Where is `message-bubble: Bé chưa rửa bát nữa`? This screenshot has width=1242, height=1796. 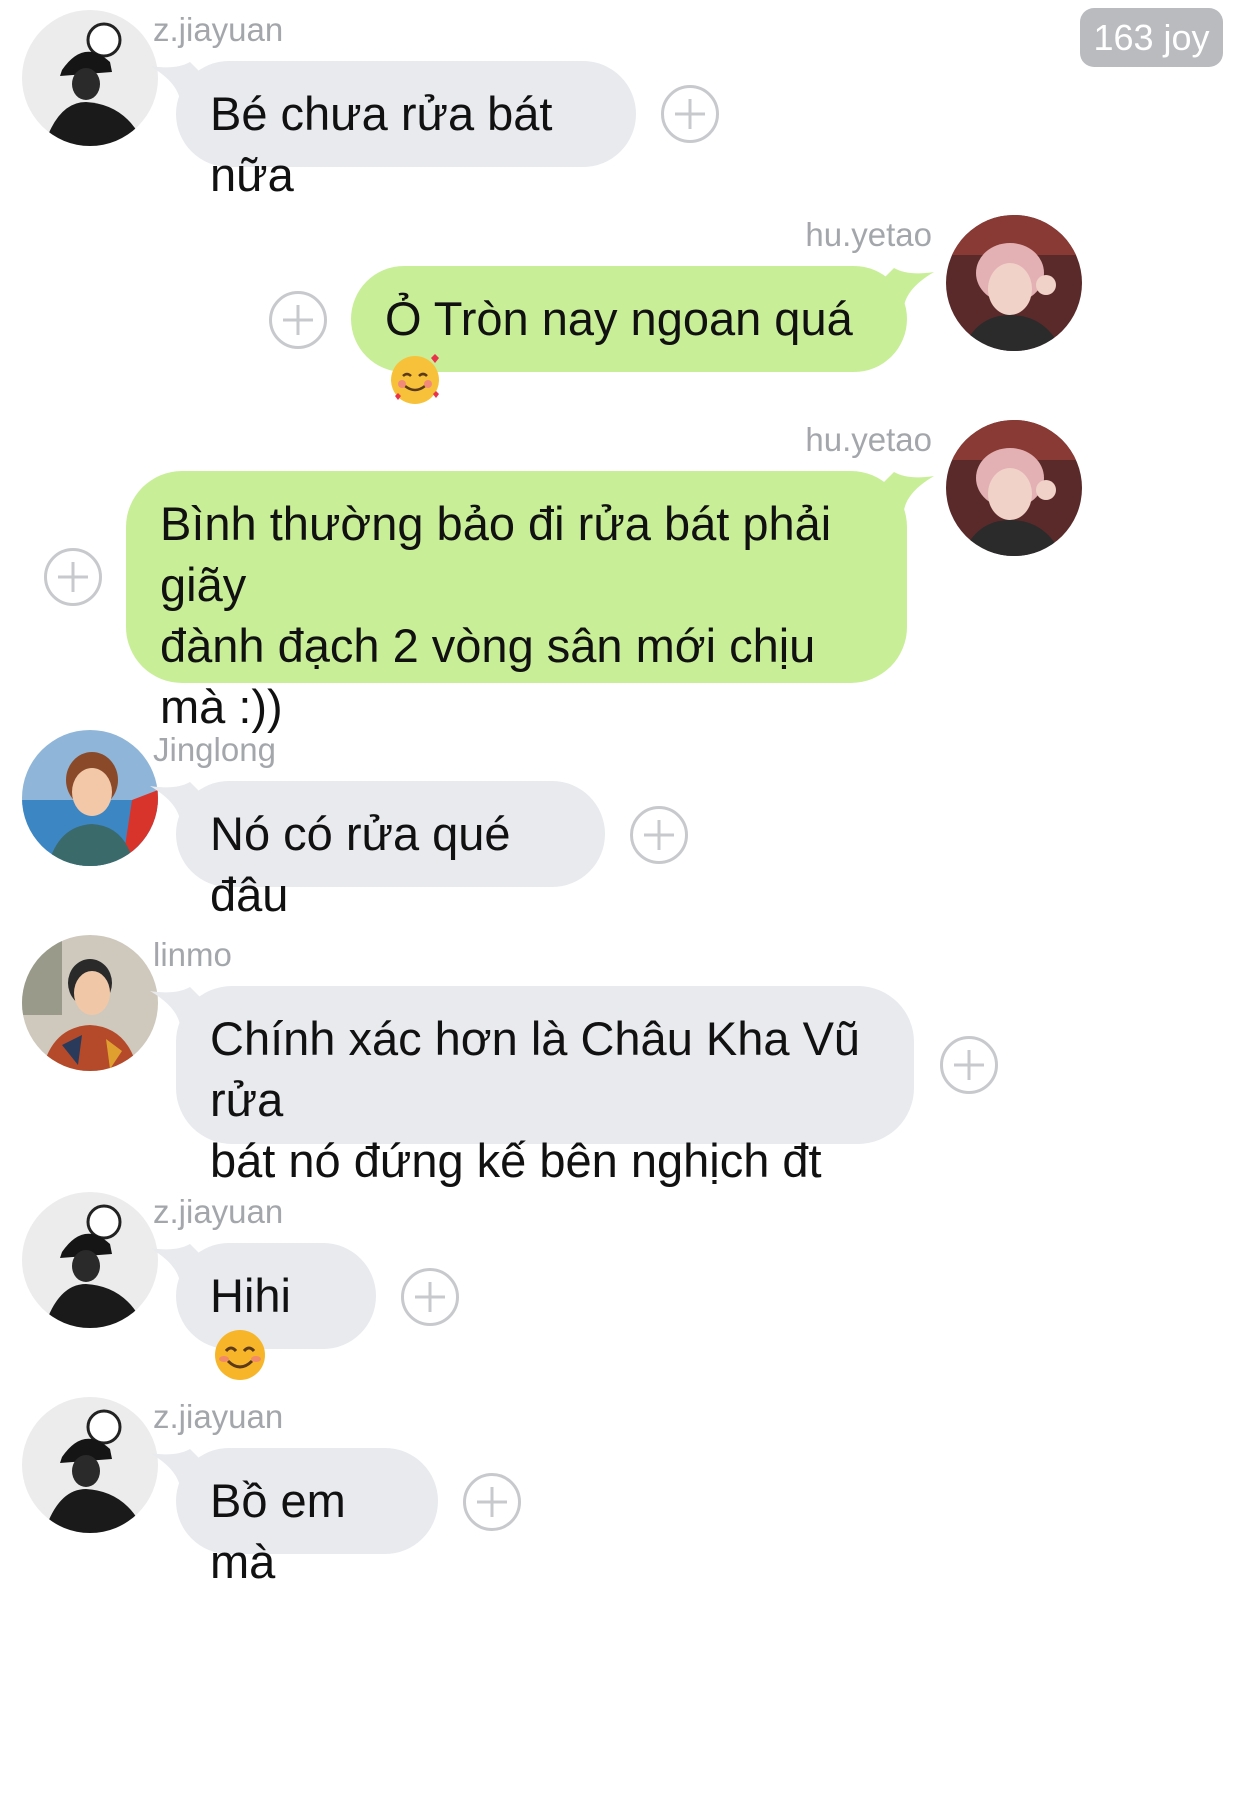
message-bubble: Bé chưa rửa bát nữa is located at coordinates (406, 131).